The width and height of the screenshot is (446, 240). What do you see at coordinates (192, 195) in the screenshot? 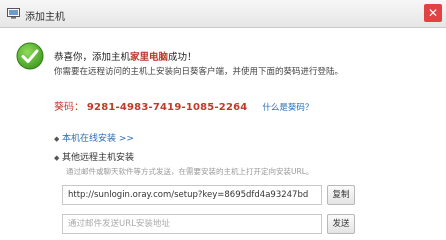
I see `setup-url-field` at bounding box center [192, 195].